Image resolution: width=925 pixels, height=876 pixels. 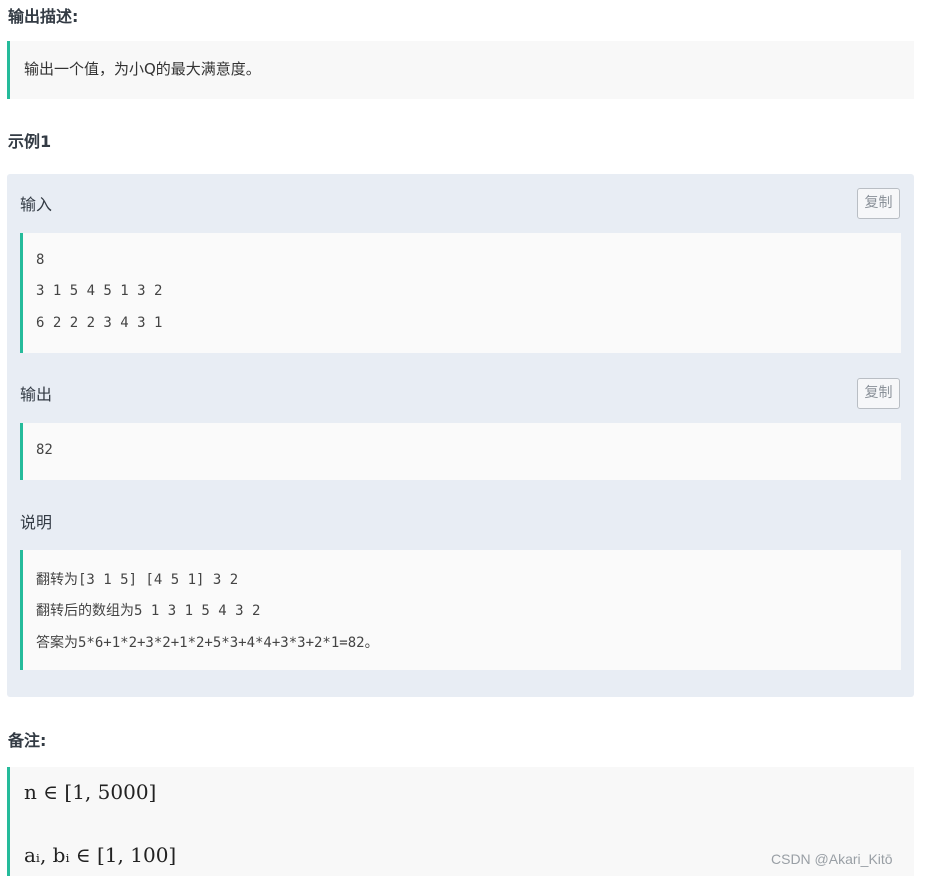 I want to click on code-line: 8, so click(x=40, y=260).